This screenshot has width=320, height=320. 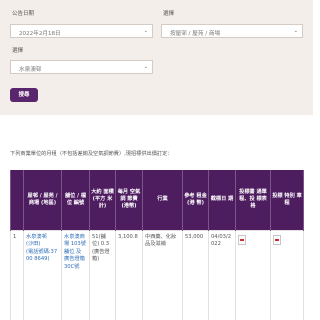 I want to click on rent-cell: 53,000, so click(x=195, y=274).